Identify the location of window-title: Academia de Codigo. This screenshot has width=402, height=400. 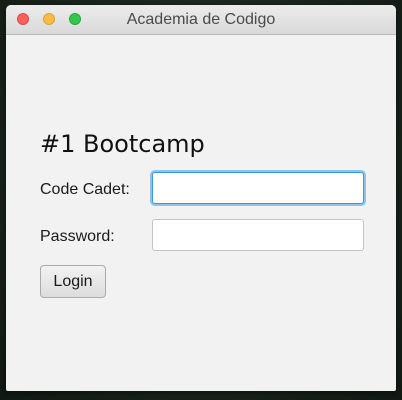
(201, 19).